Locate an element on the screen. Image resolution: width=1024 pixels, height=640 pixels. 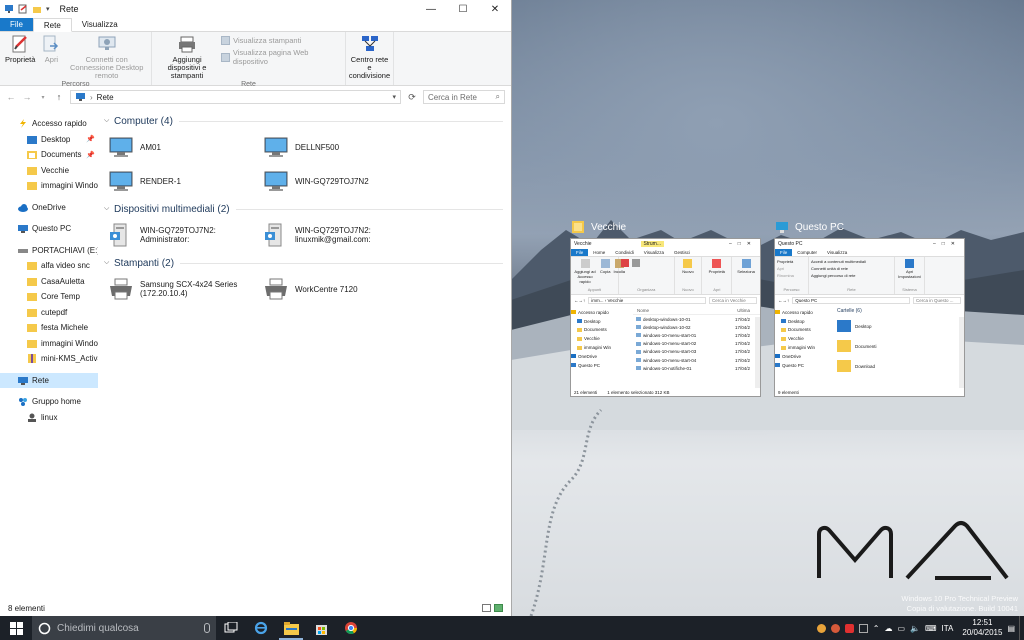
network-center-button: Centro rete e condivisione is located at coordinates (369, 57).